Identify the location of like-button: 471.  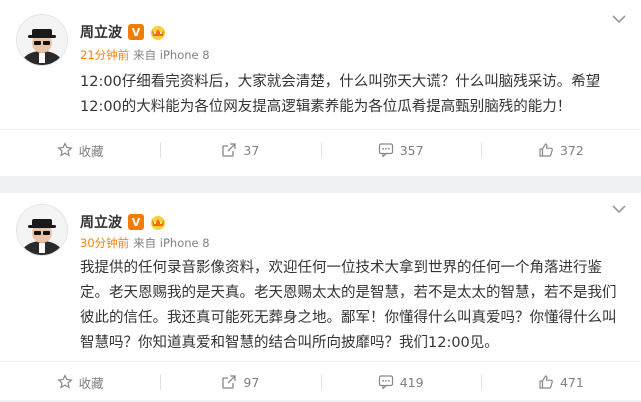
(560, 382).